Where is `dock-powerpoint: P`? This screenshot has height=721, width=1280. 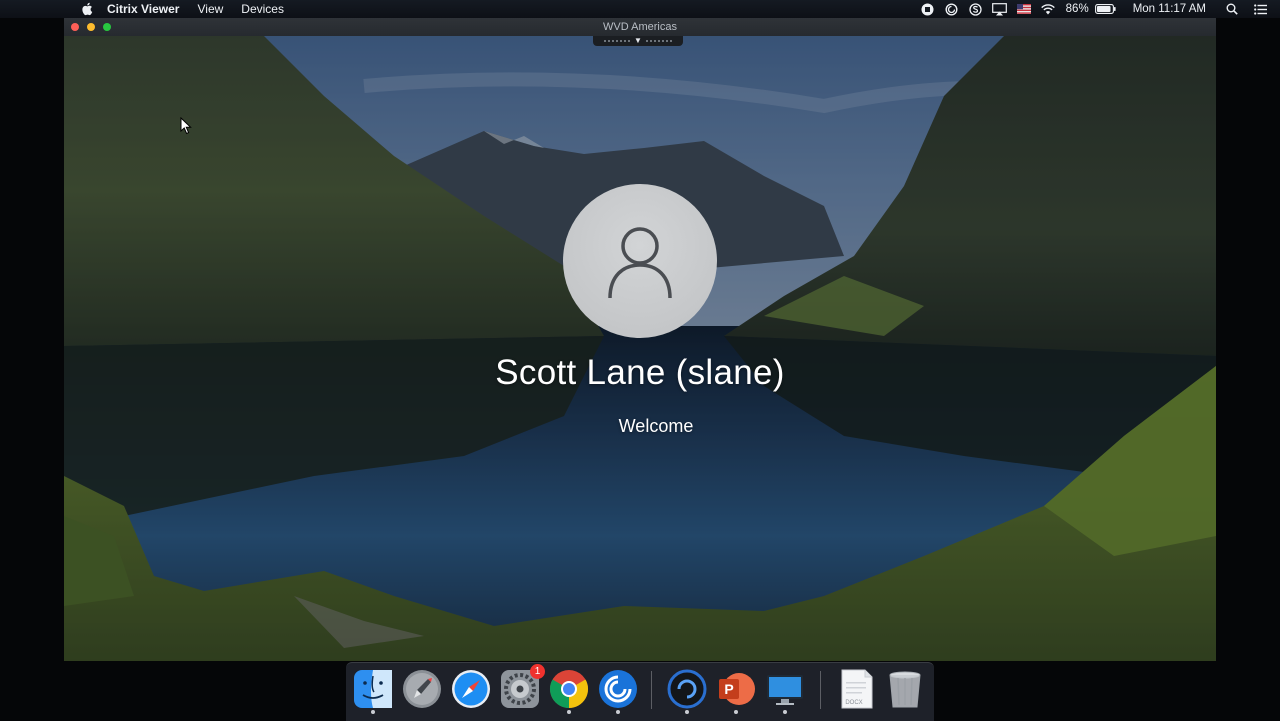
dock-powerpoint: P is located at coordinates (736, 691).